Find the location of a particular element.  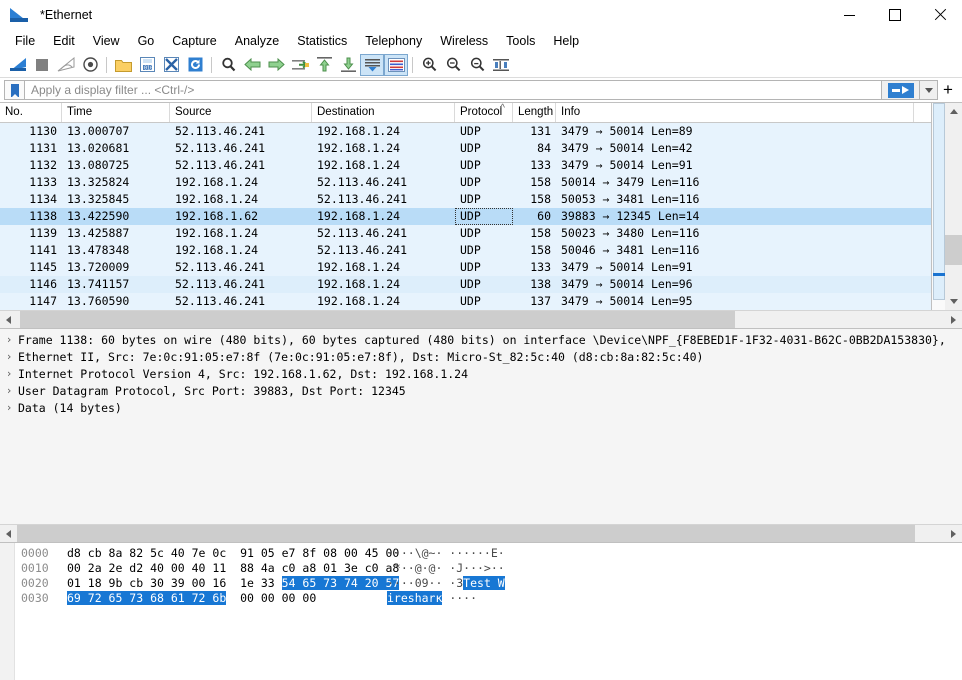

column-header-time: Time is located at coordinates (116, 112).